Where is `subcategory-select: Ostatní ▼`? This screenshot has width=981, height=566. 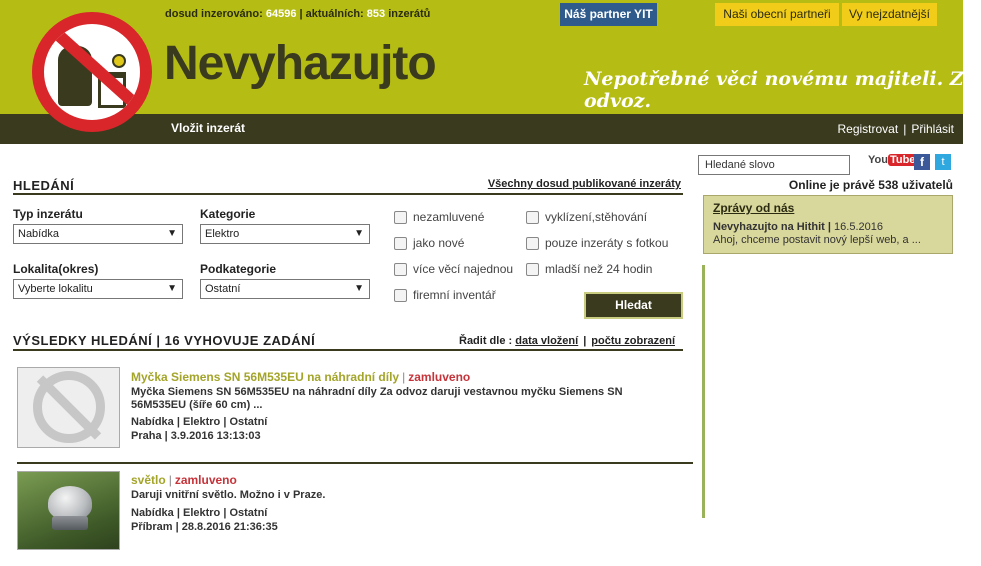 subcategory-select: Ostatní ▼ is located at coordinates (285, 289).